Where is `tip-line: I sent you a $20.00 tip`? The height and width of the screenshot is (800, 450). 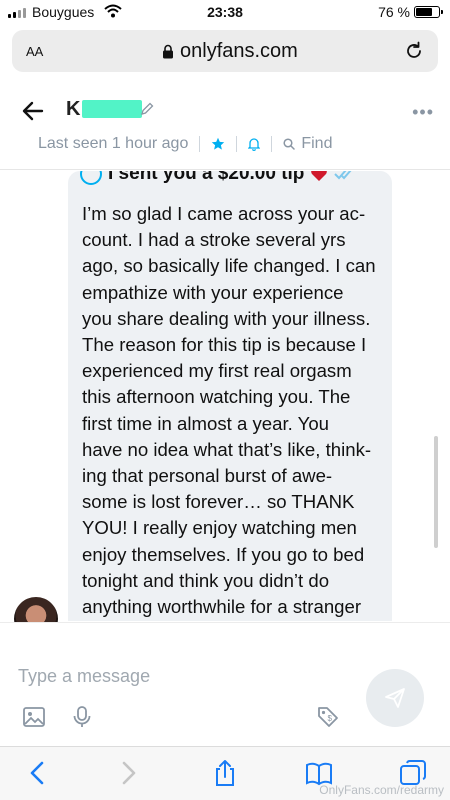
tip-line: I sent you a $20.00 tip is located at coordinates (218, 178).